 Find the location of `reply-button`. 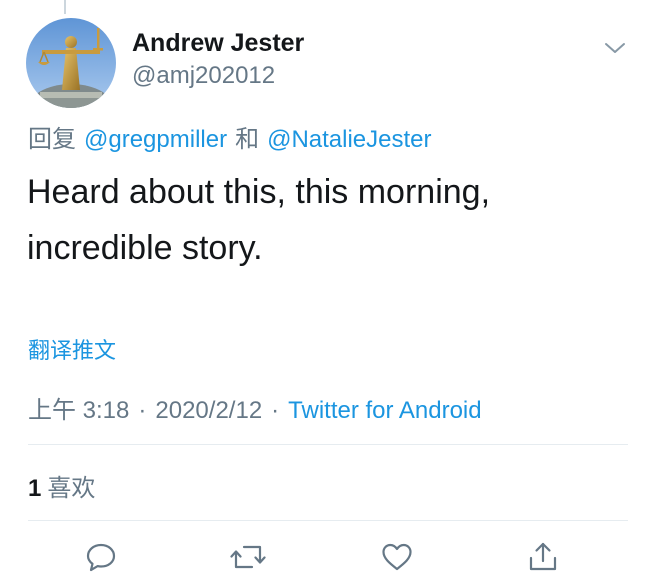

reply-button is located at coordinates (101, 557).